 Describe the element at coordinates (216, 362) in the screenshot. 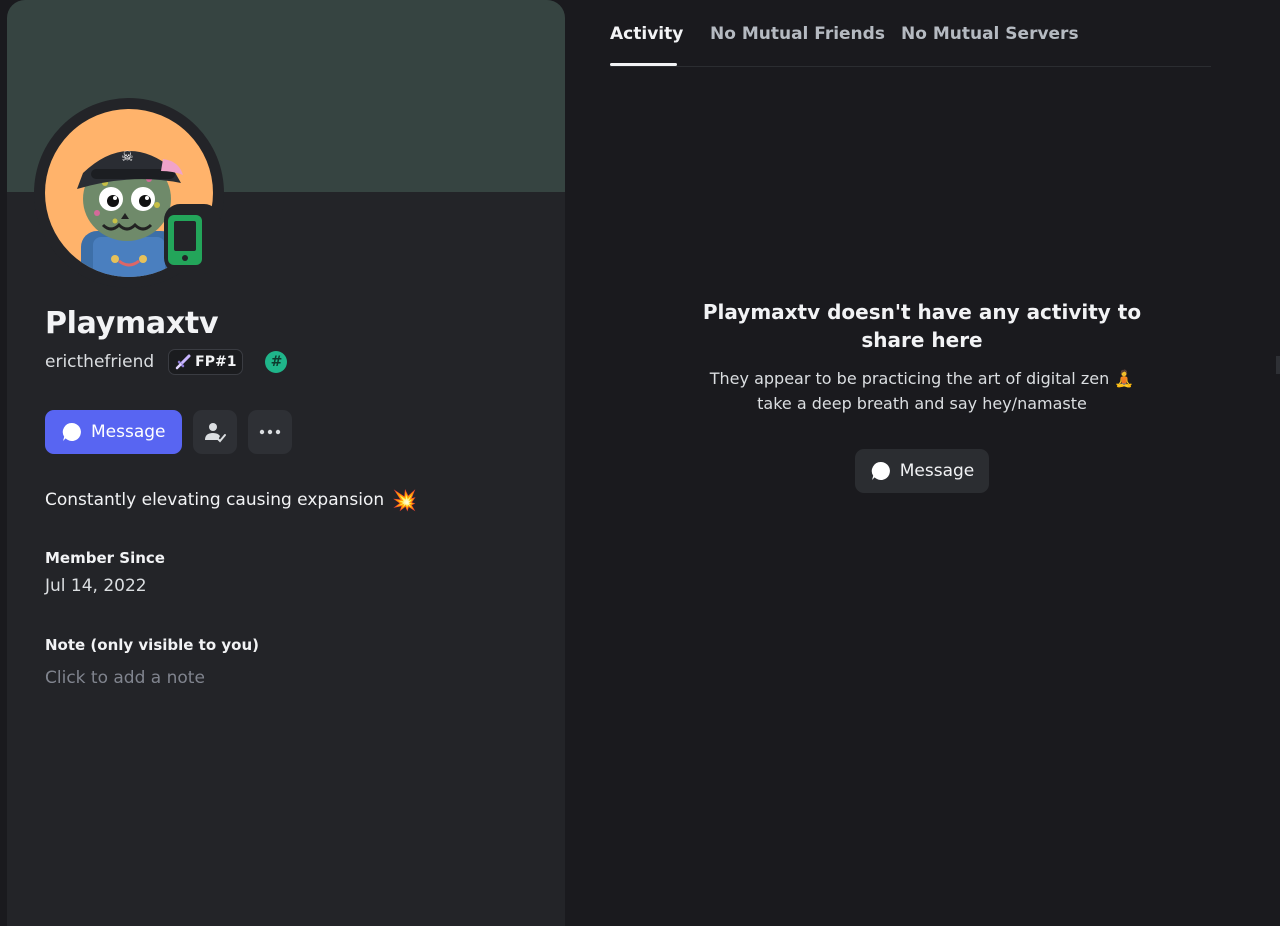

I see `server-tag-label: FP#1` at that location.